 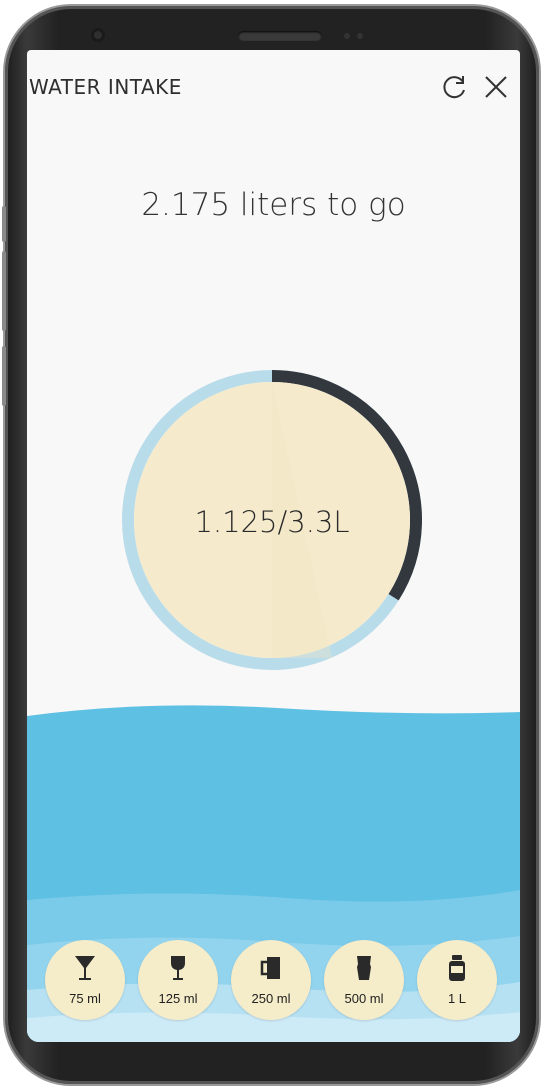 What do you see at coordinates (347, 36) in the screenshot?
I see `proximity-sensor` at bounding box center [347, 36].